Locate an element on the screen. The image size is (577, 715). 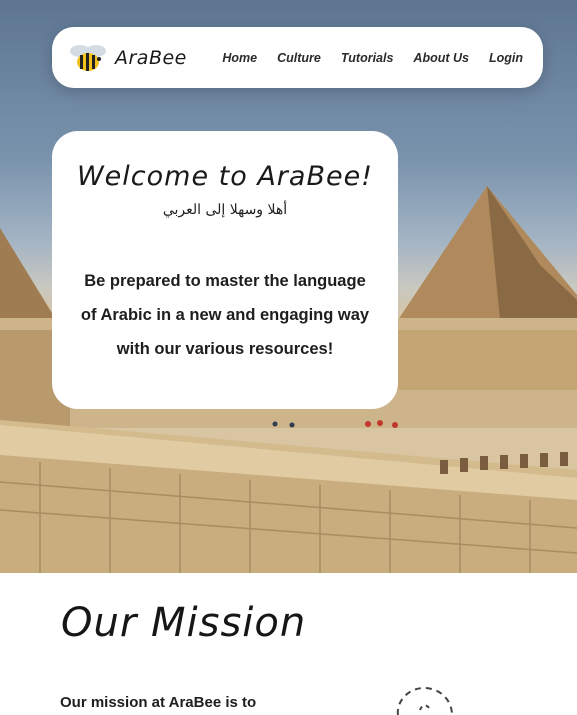
mission-heading: Our Mission is located at coordinates (184, 623).